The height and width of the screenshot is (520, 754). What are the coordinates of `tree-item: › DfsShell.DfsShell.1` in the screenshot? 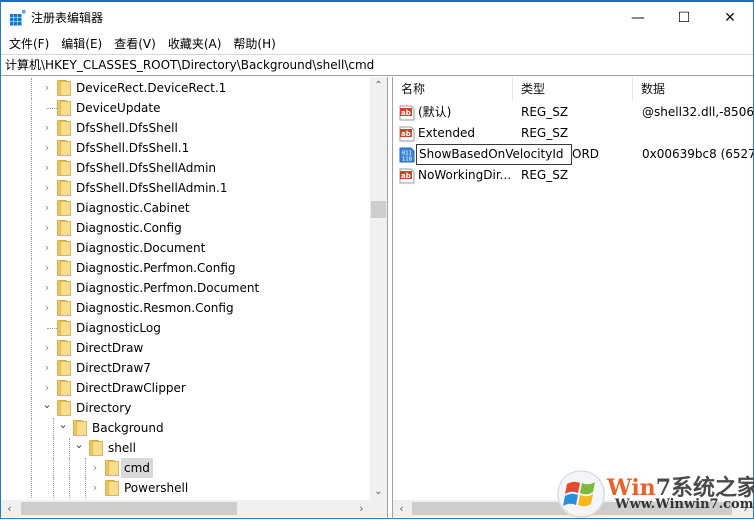 It's located at (185, 148).